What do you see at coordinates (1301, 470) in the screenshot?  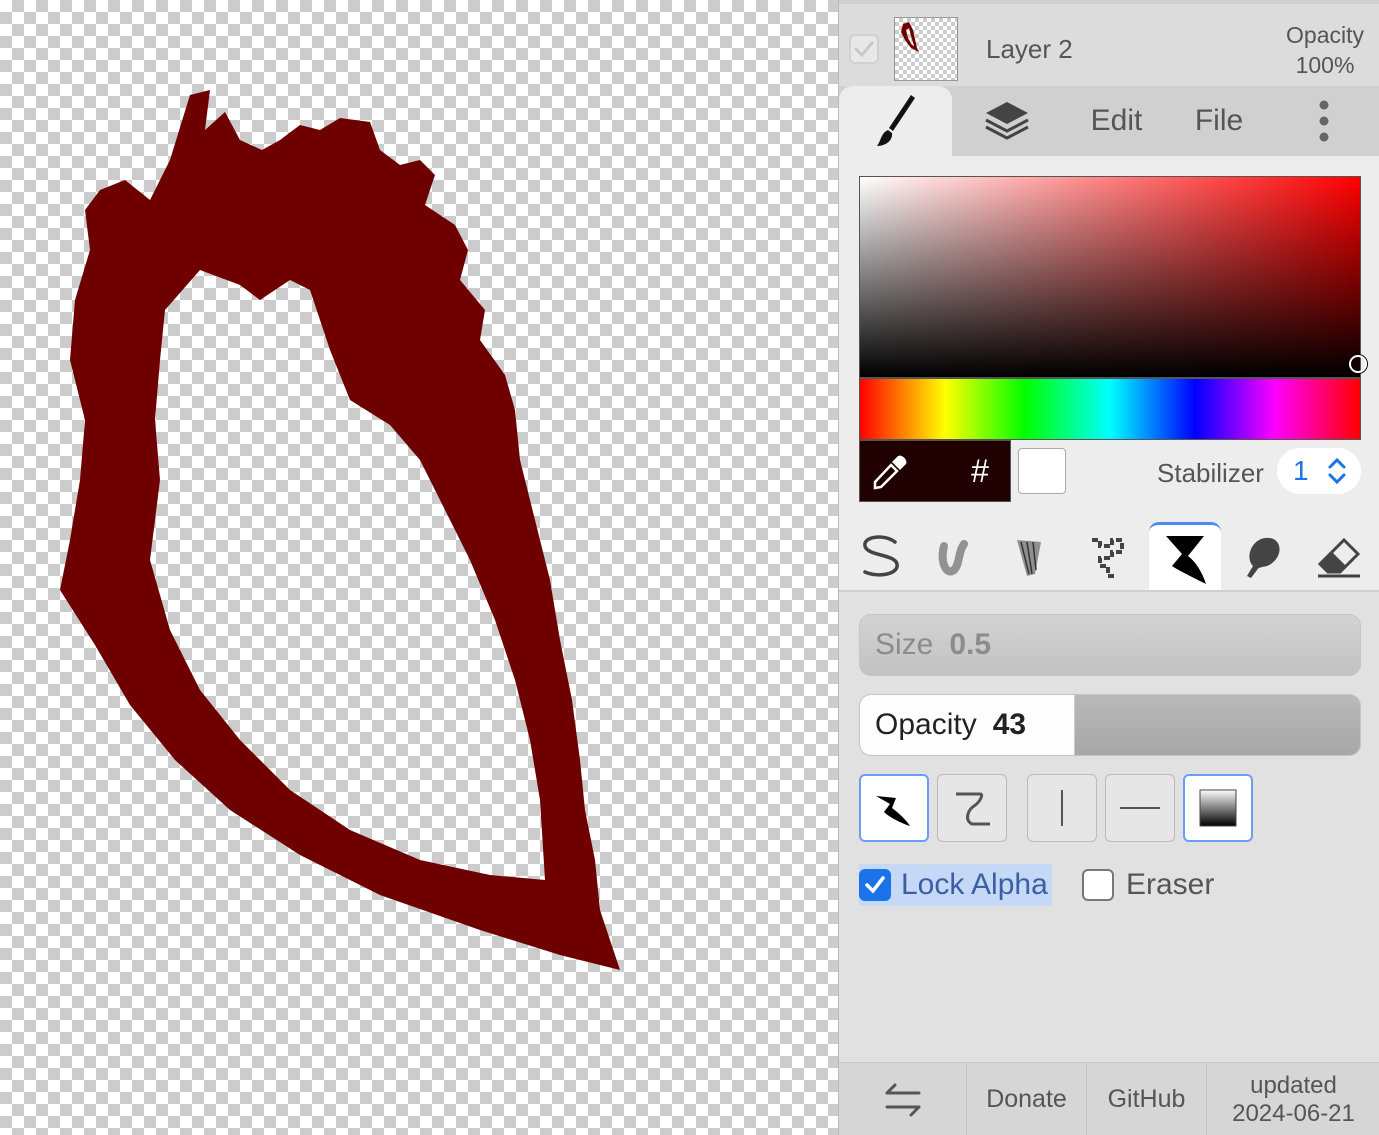 I see `stabilizer-value: 1` at bounding box center [1301, 470].